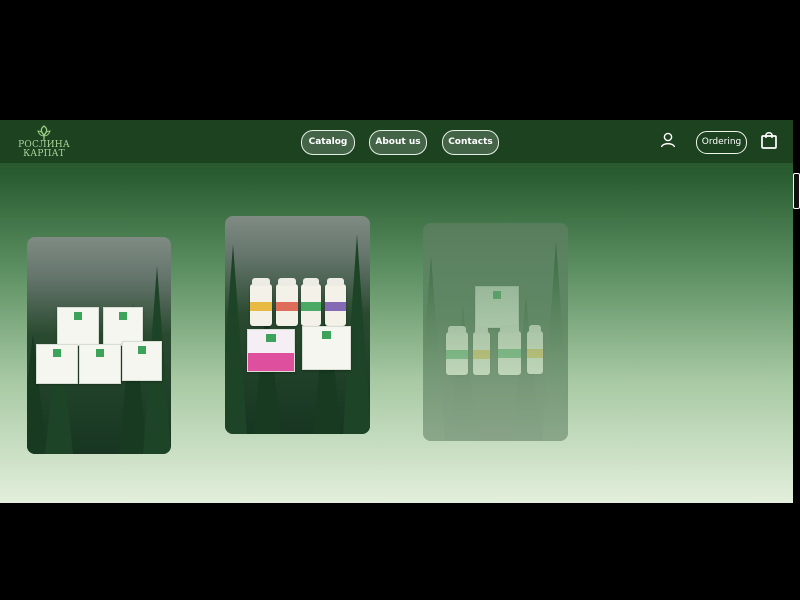 This screenshot has height=600, width=800. Describe the element at coordinates (44, 132) in the screenshot. I see `leaf-logo-icon` at that location.